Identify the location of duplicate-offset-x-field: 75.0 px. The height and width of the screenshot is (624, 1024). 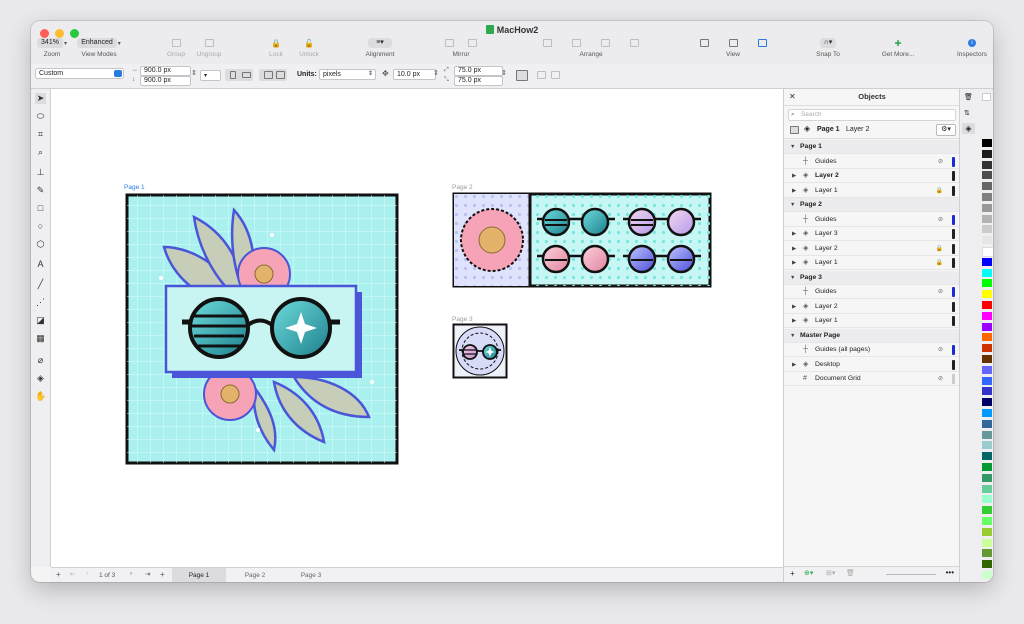
(478, 71).